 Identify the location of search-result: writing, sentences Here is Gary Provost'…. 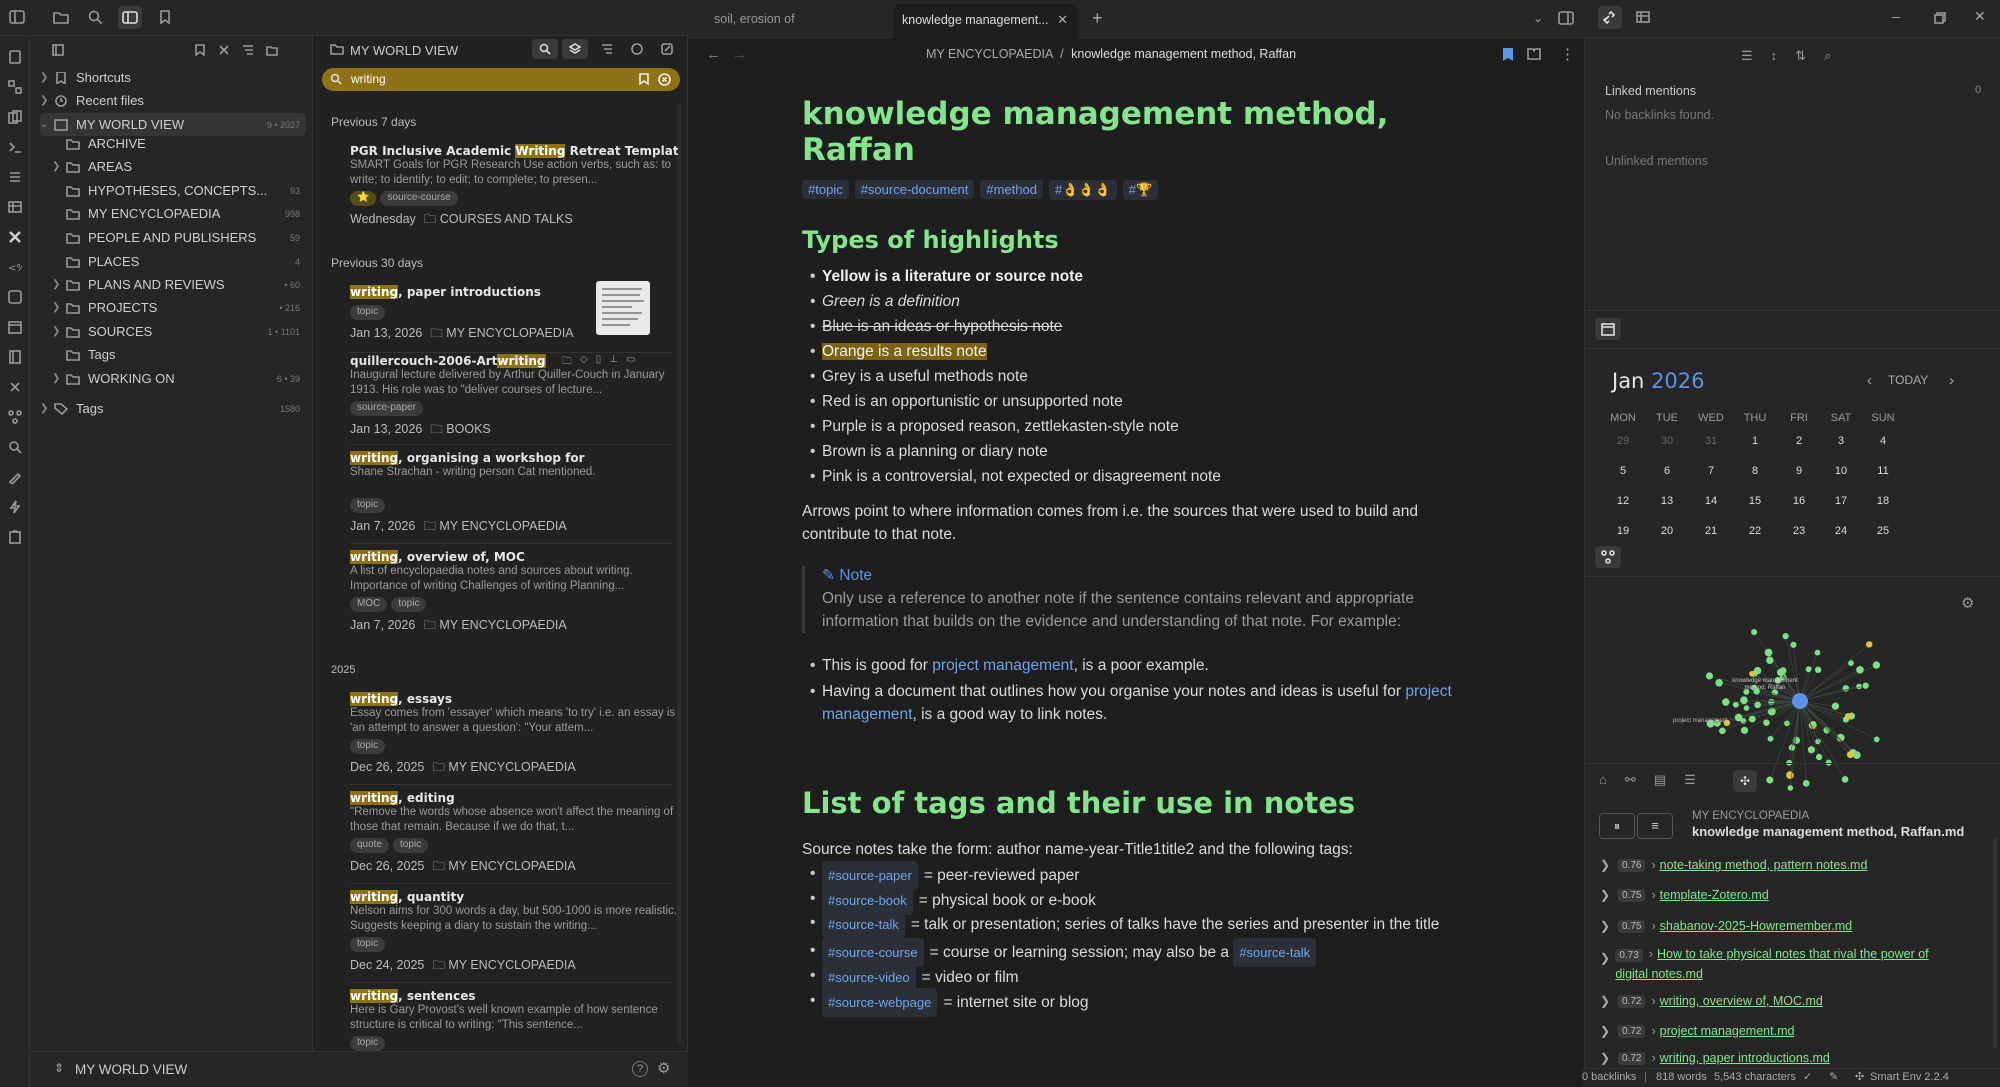
(514, 1020).